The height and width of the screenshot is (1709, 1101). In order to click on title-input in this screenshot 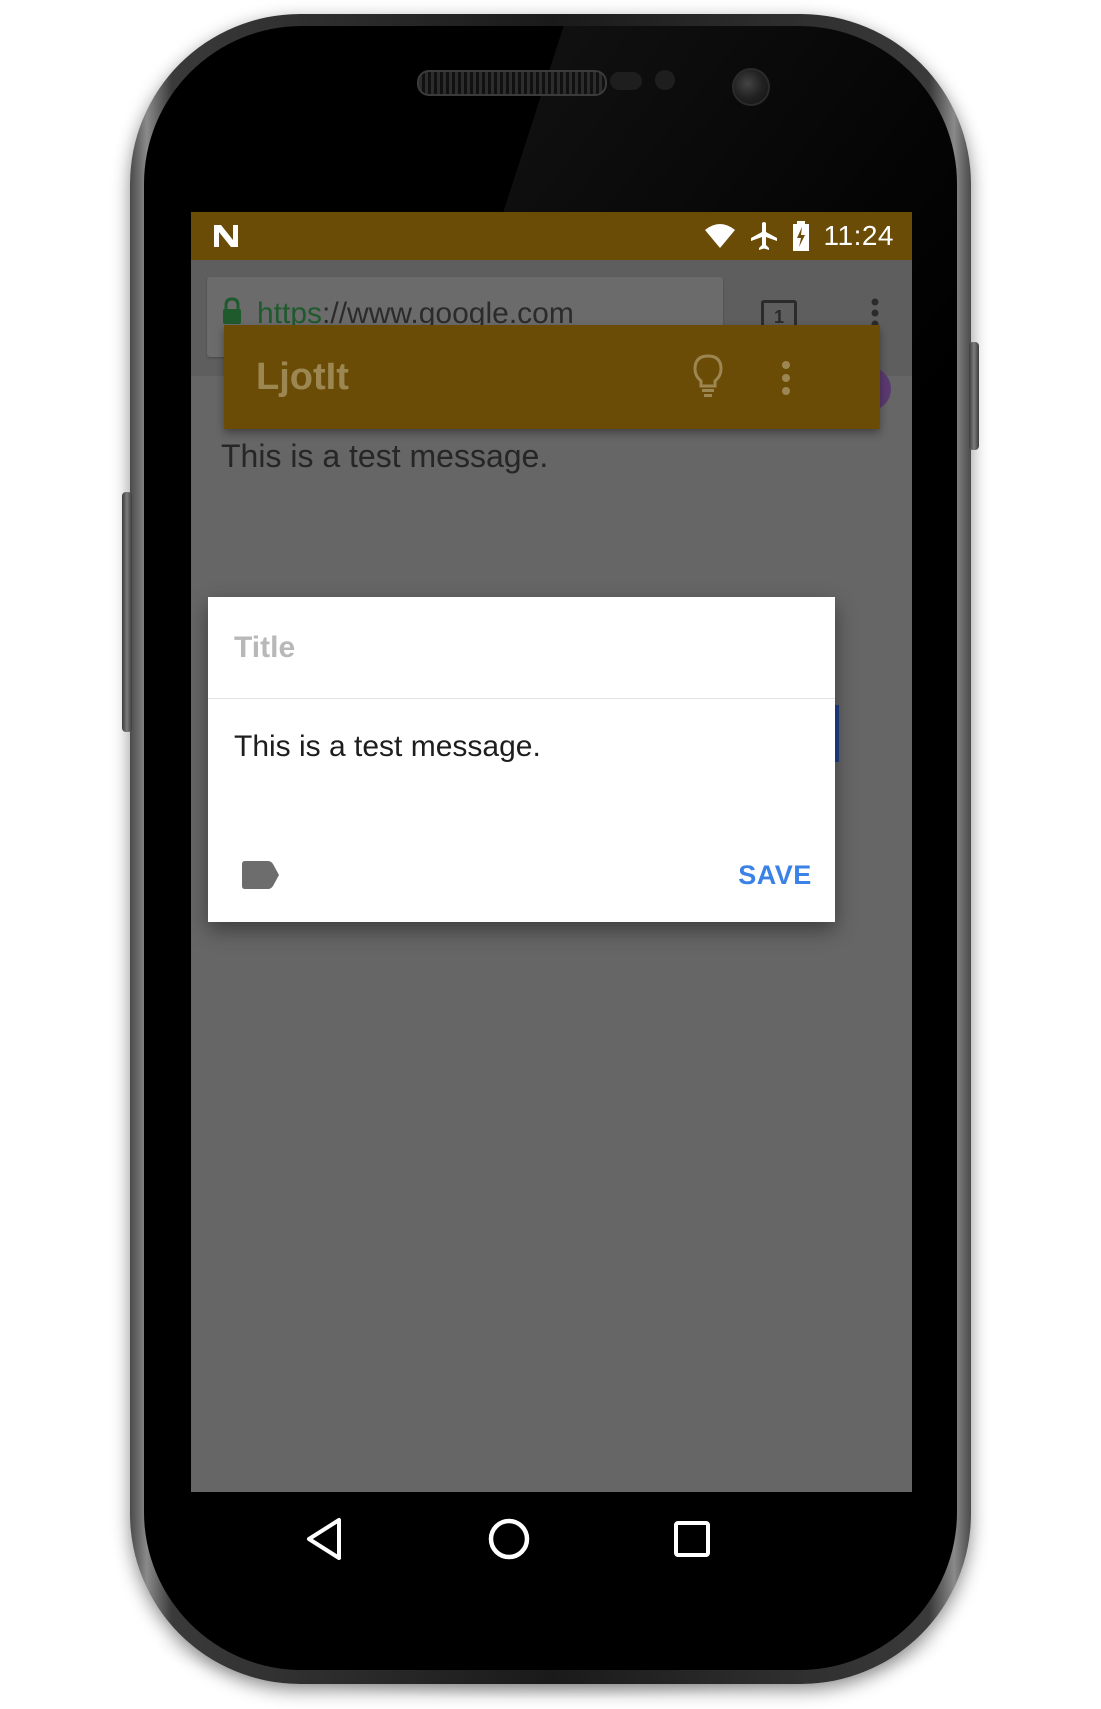, I will do `click(521, 648)`.